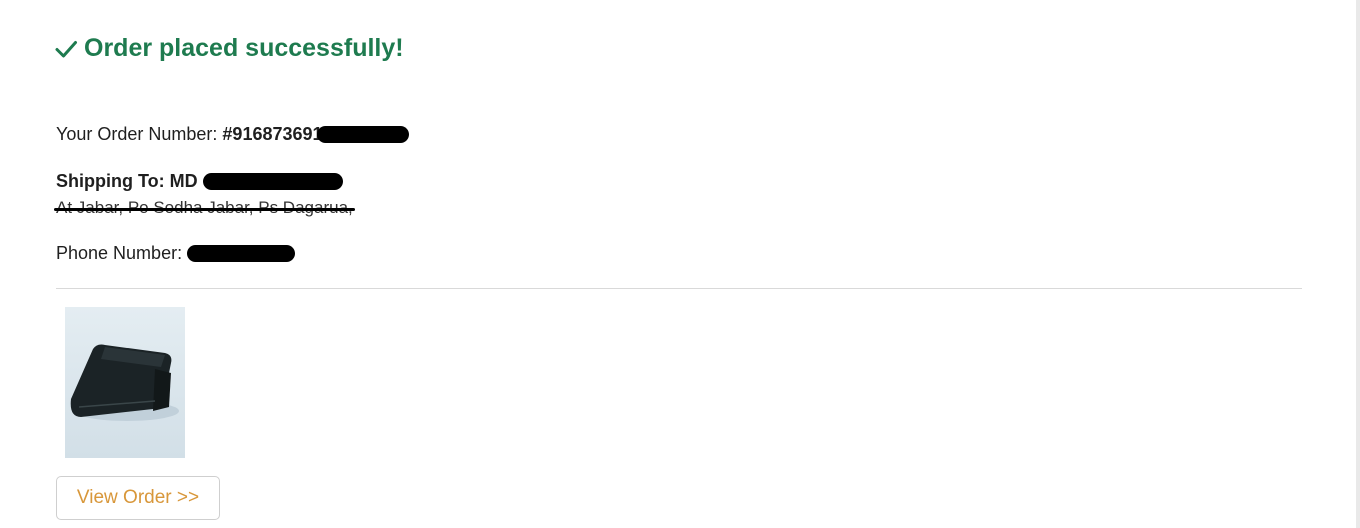 This screenshot has height=528, width=1360. I want to click on order-number-value: #916873691, so click(272, 134).